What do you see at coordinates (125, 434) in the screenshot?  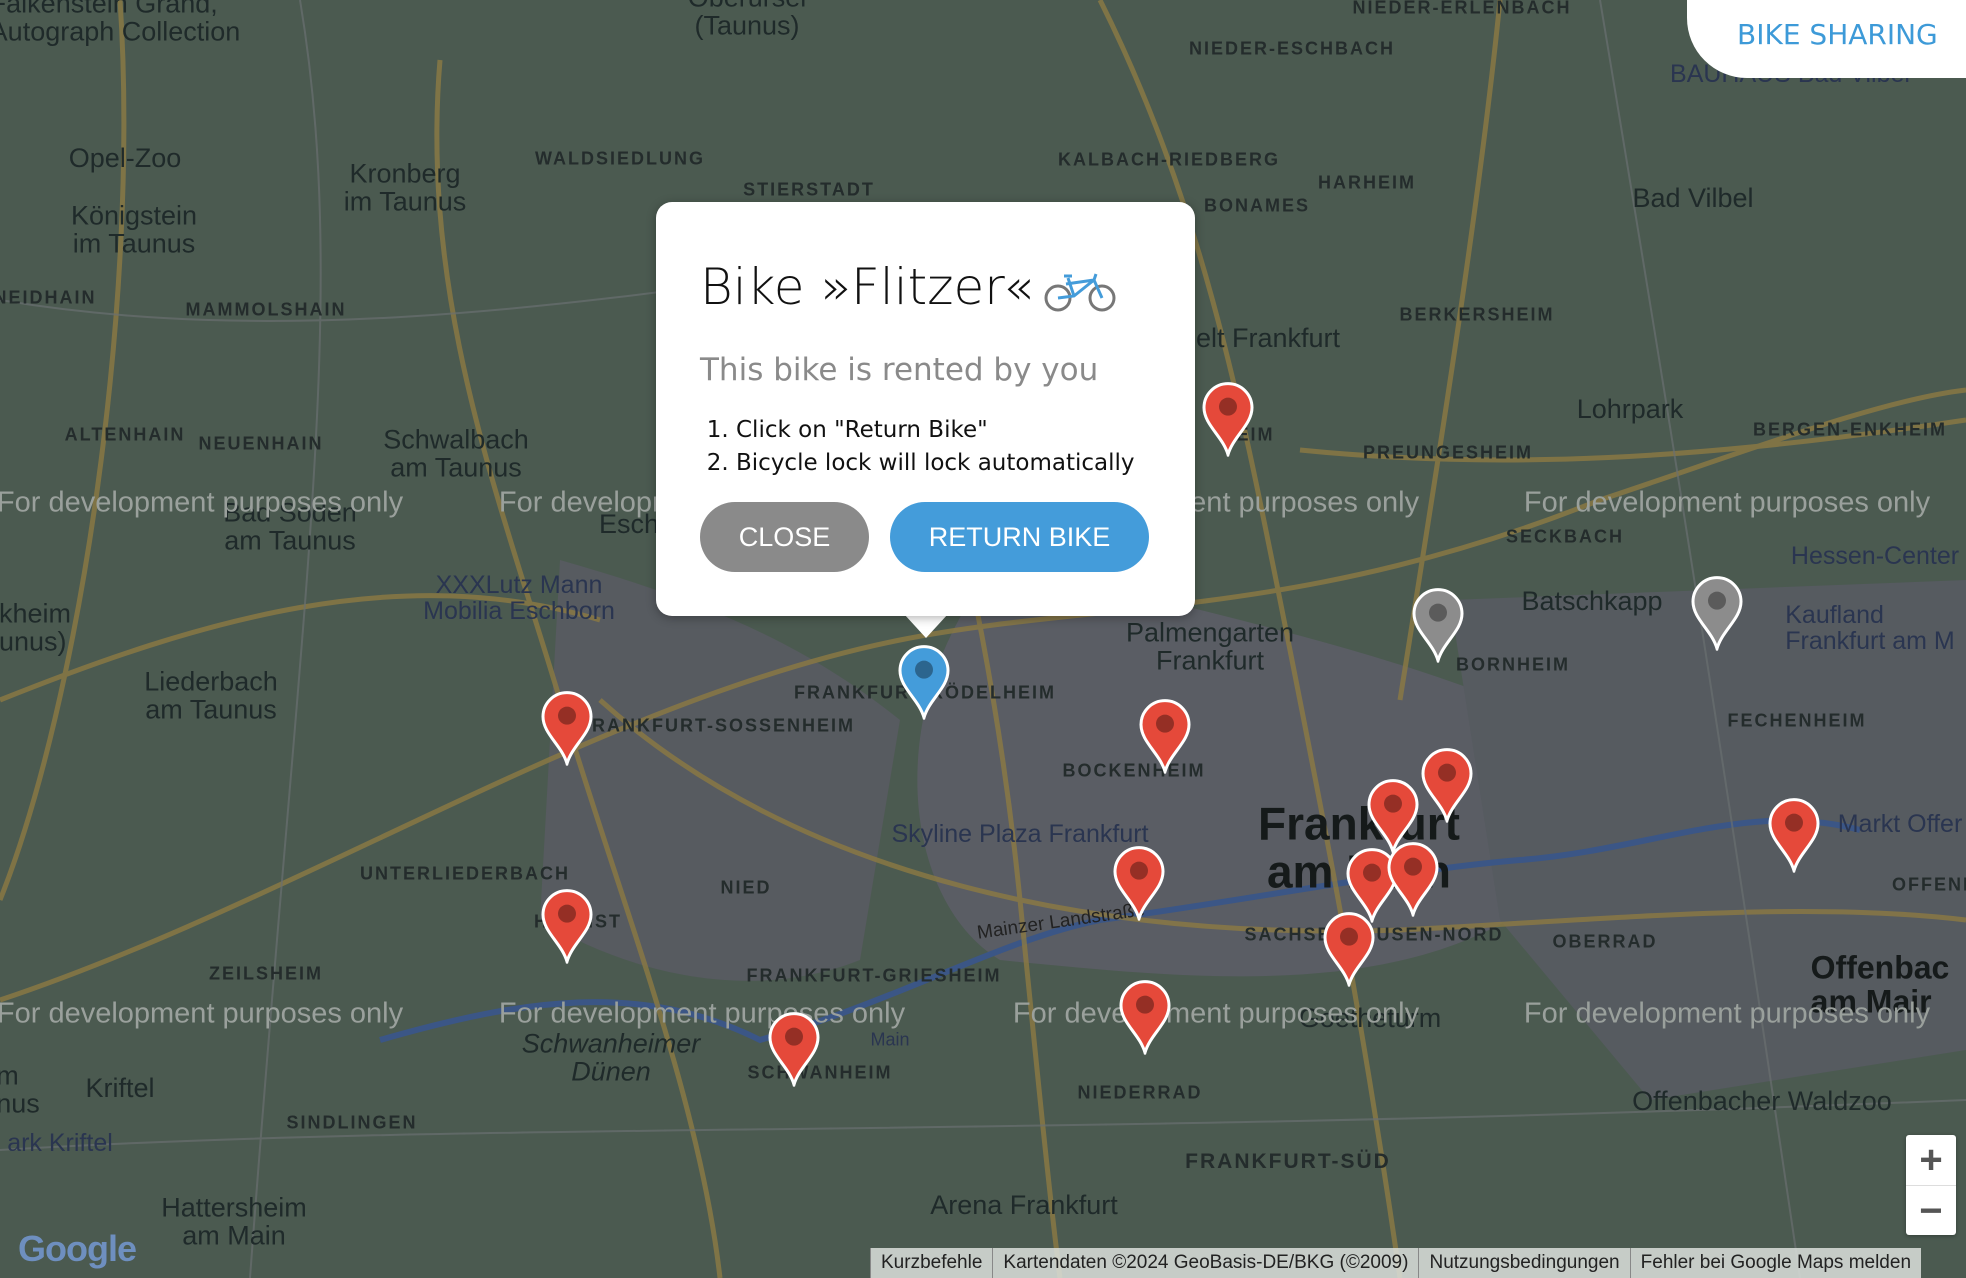 I see `map-label: ALTENHAIN` at bounding box center [125, 434].